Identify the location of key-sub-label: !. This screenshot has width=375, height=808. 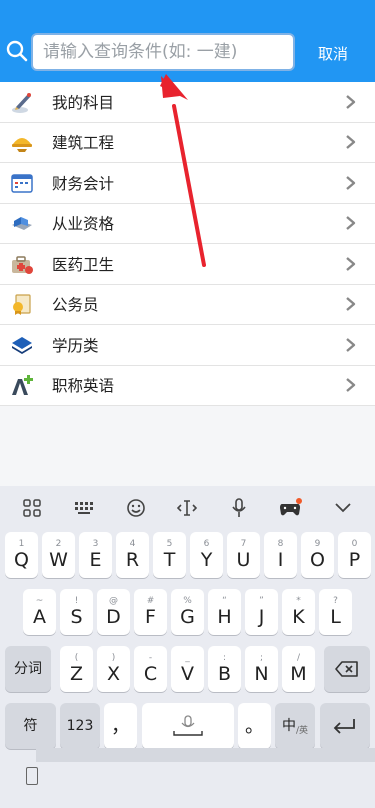
(76, 601).